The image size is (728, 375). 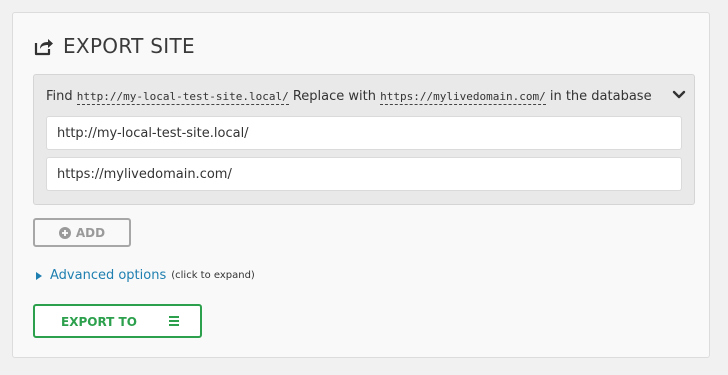 What do you see at coordinates (182, 97) in the screenshot?
I see `find-value-text: http://my-local-test-site.local/` at bounding box center [182, 97].